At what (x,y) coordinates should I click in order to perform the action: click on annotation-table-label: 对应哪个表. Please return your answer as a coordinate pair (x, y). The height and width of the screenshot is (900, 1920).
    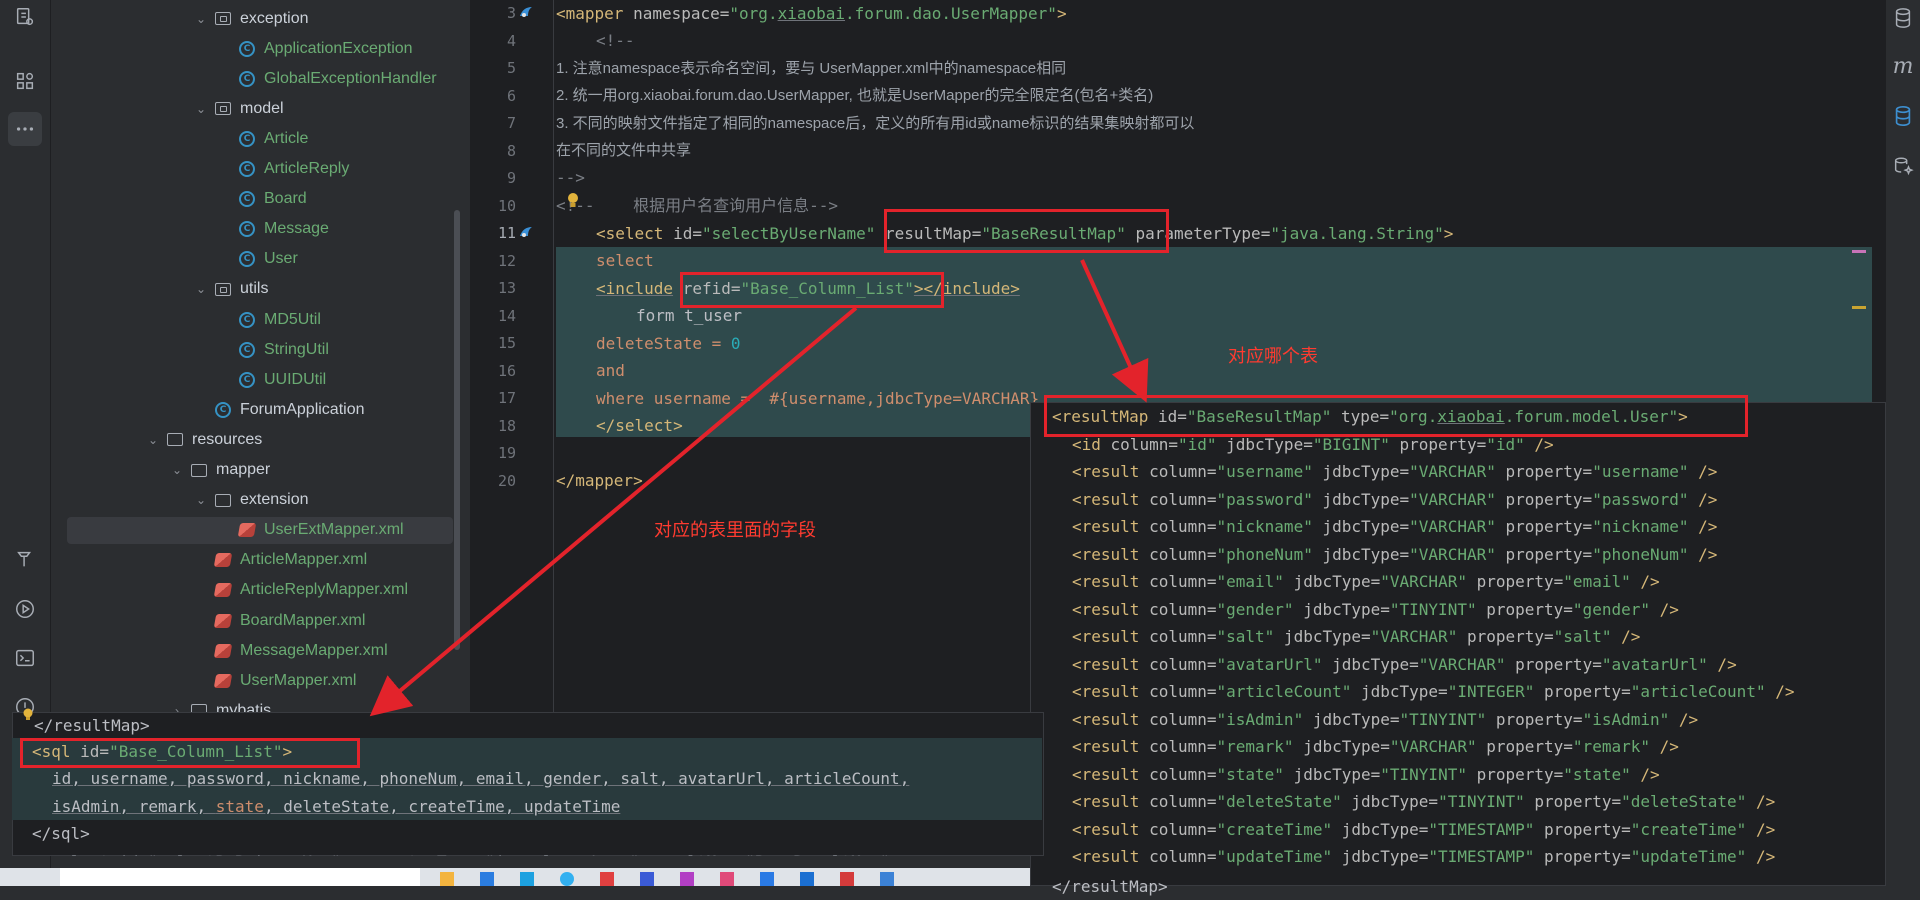
    Looking at the image, I should click on (1273, 356).